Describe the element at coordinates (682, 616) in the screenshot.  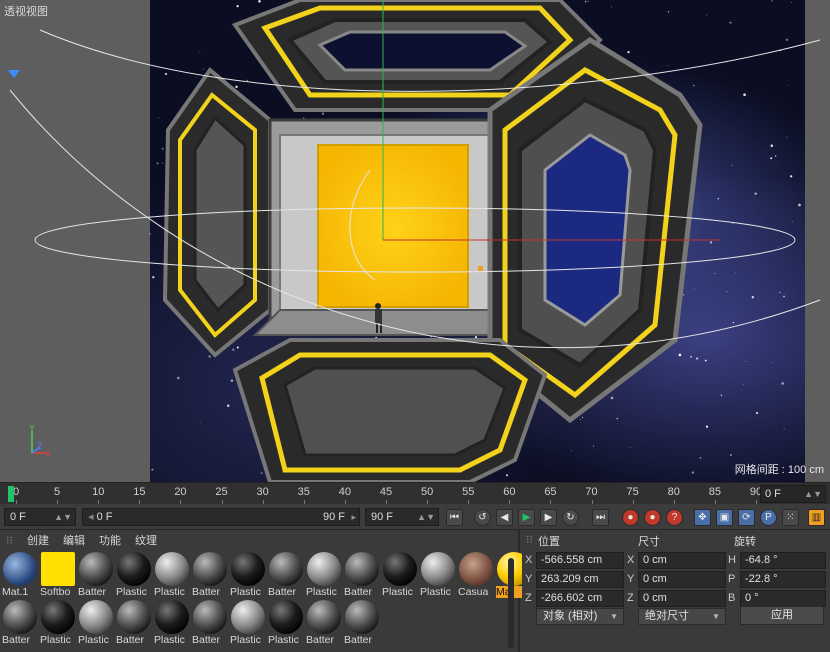
I see `size-mode-dropdown: 绝对尺寸 ▼` at that location.